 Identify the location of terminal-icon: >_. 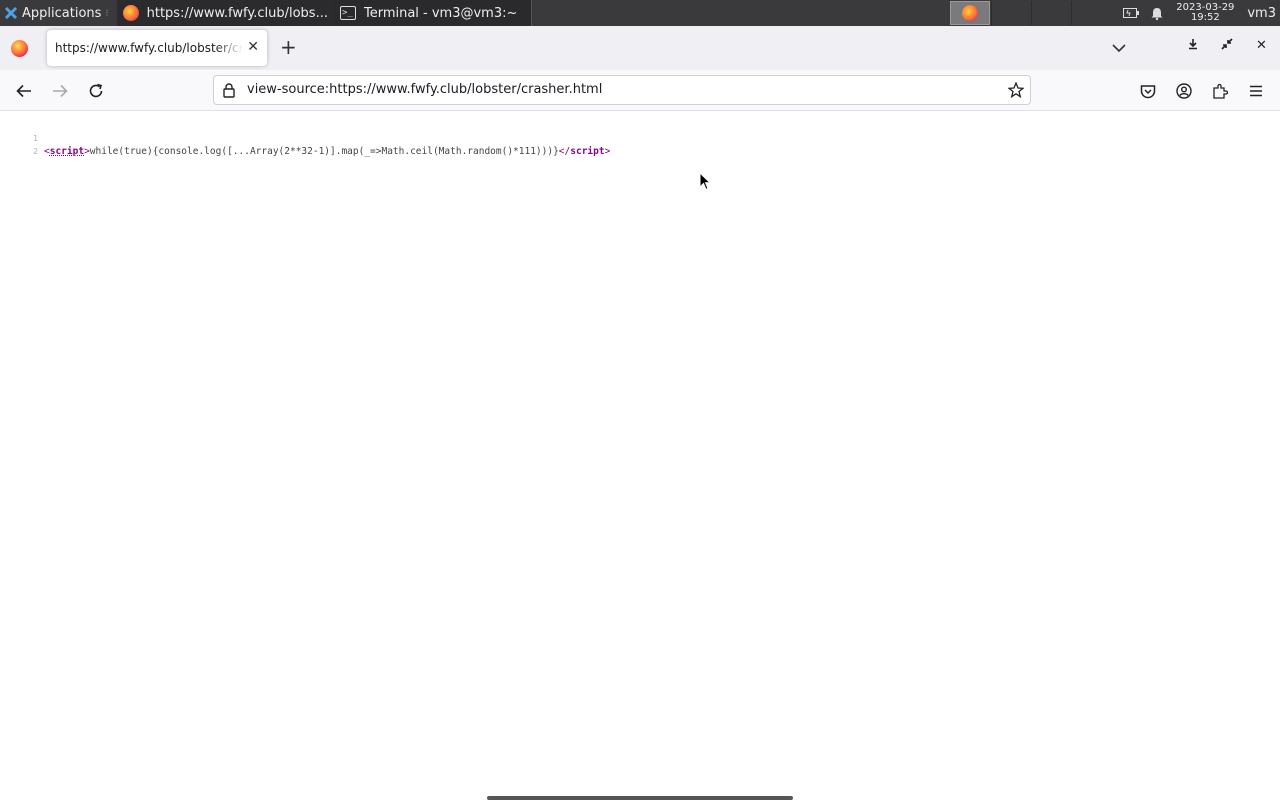
(347, 13).